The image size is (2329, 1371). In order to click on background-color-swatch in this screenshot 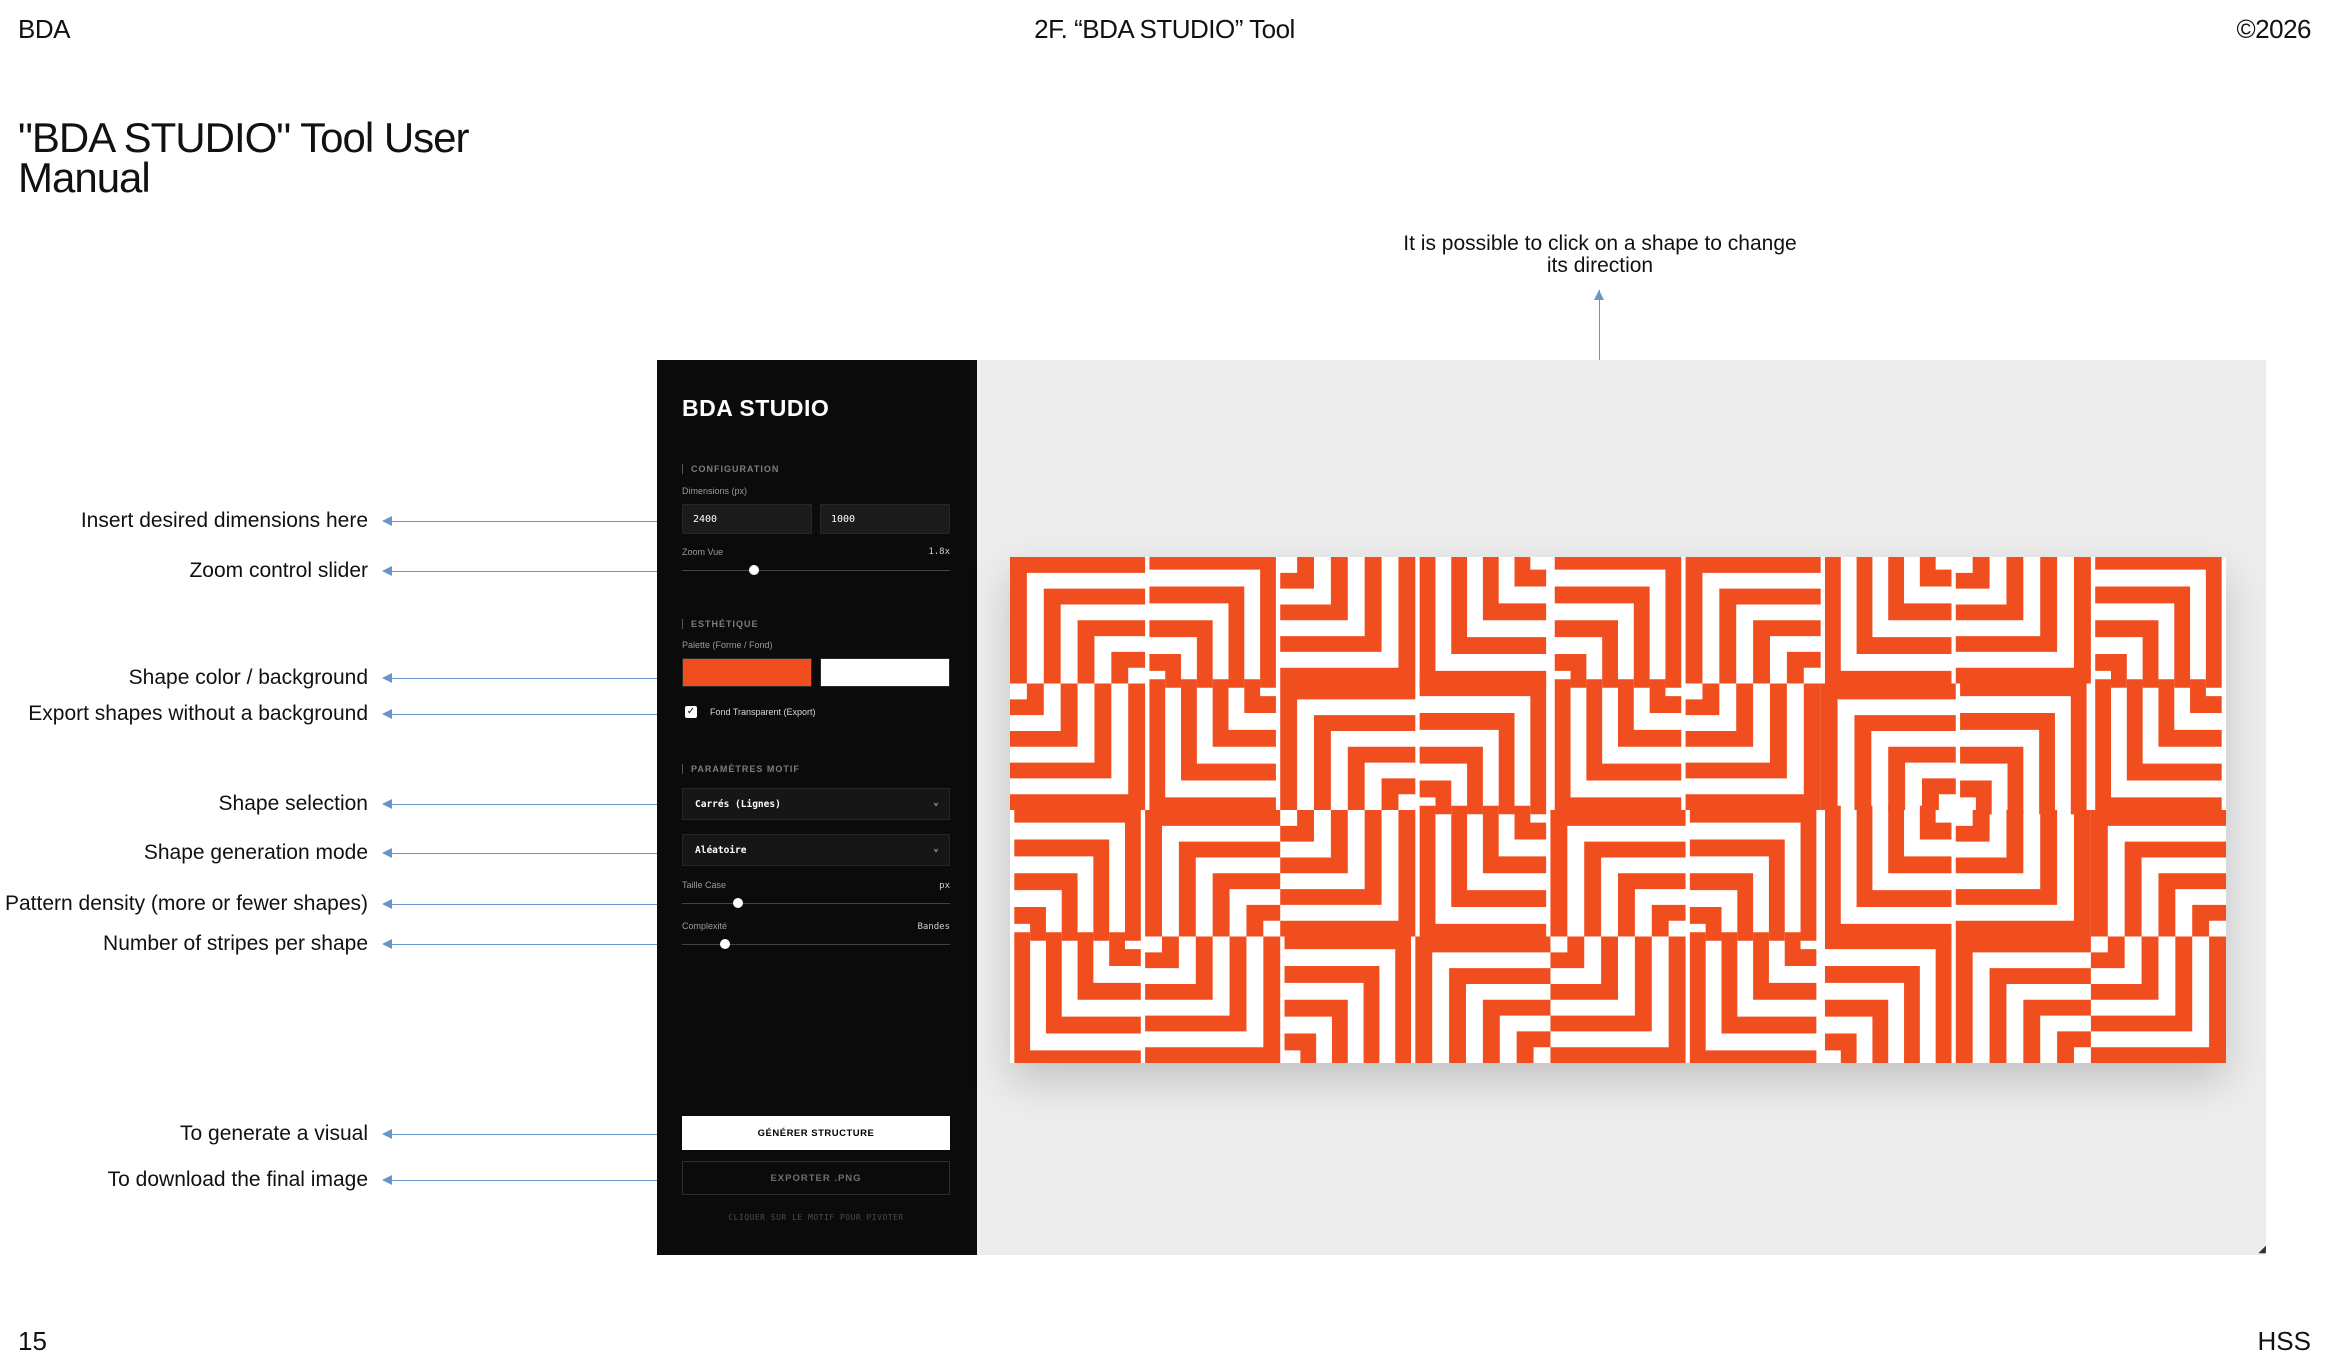, I will do `click(885, 672)`.